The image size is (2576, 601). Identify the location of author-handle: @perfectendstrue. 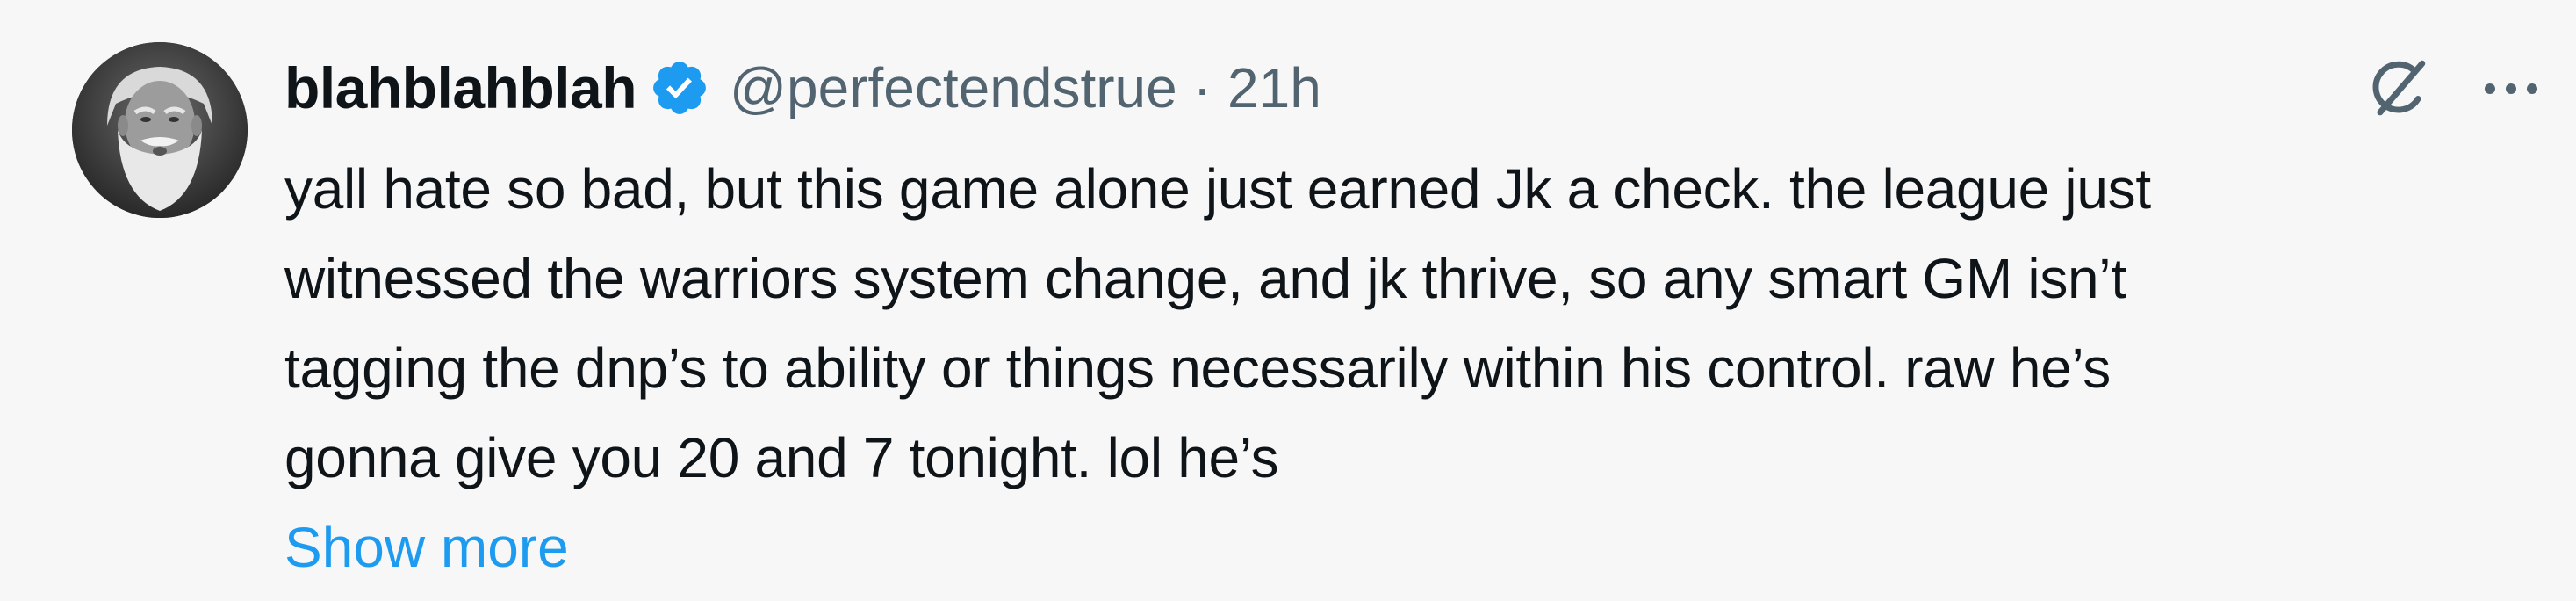
(953, 87).